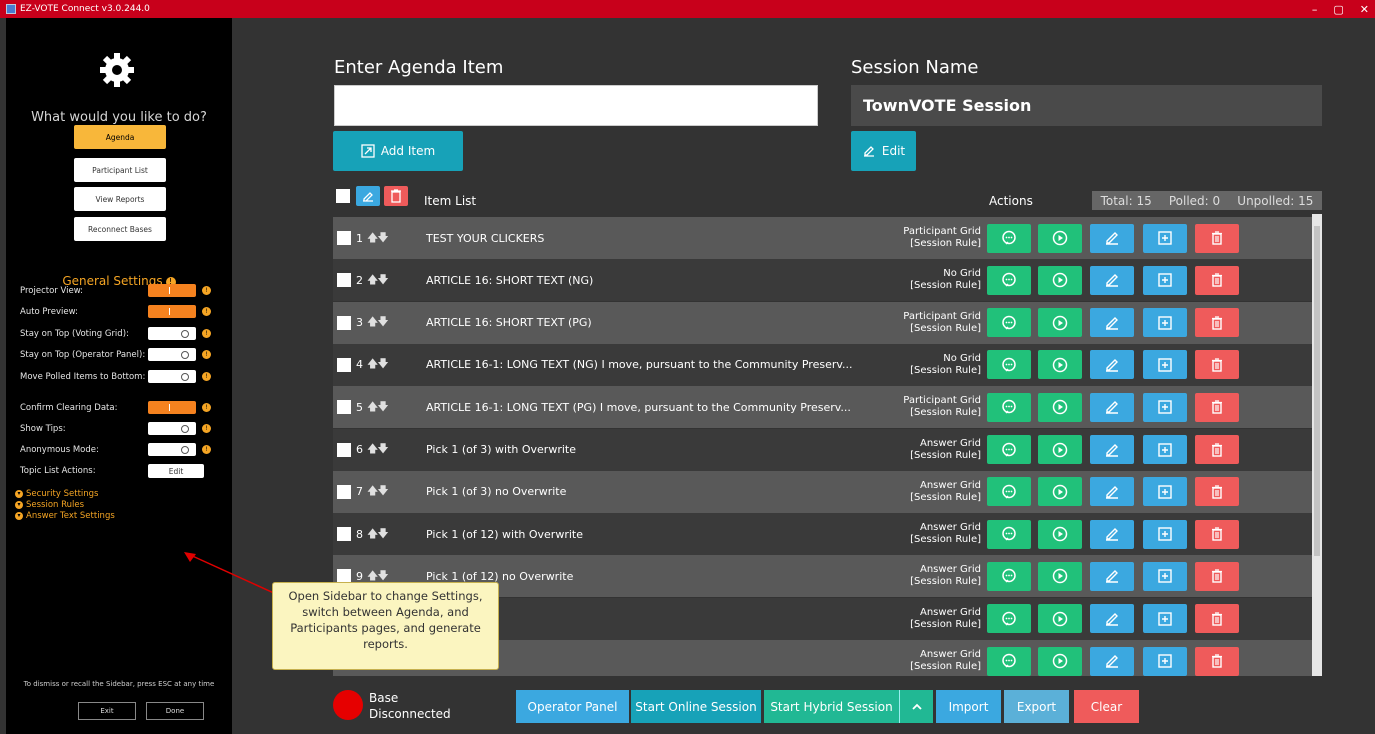 Image resolution: width=1375 pixels, height=734 pixels. I want to click on scrollbar-thumb, so click(1317, 391).